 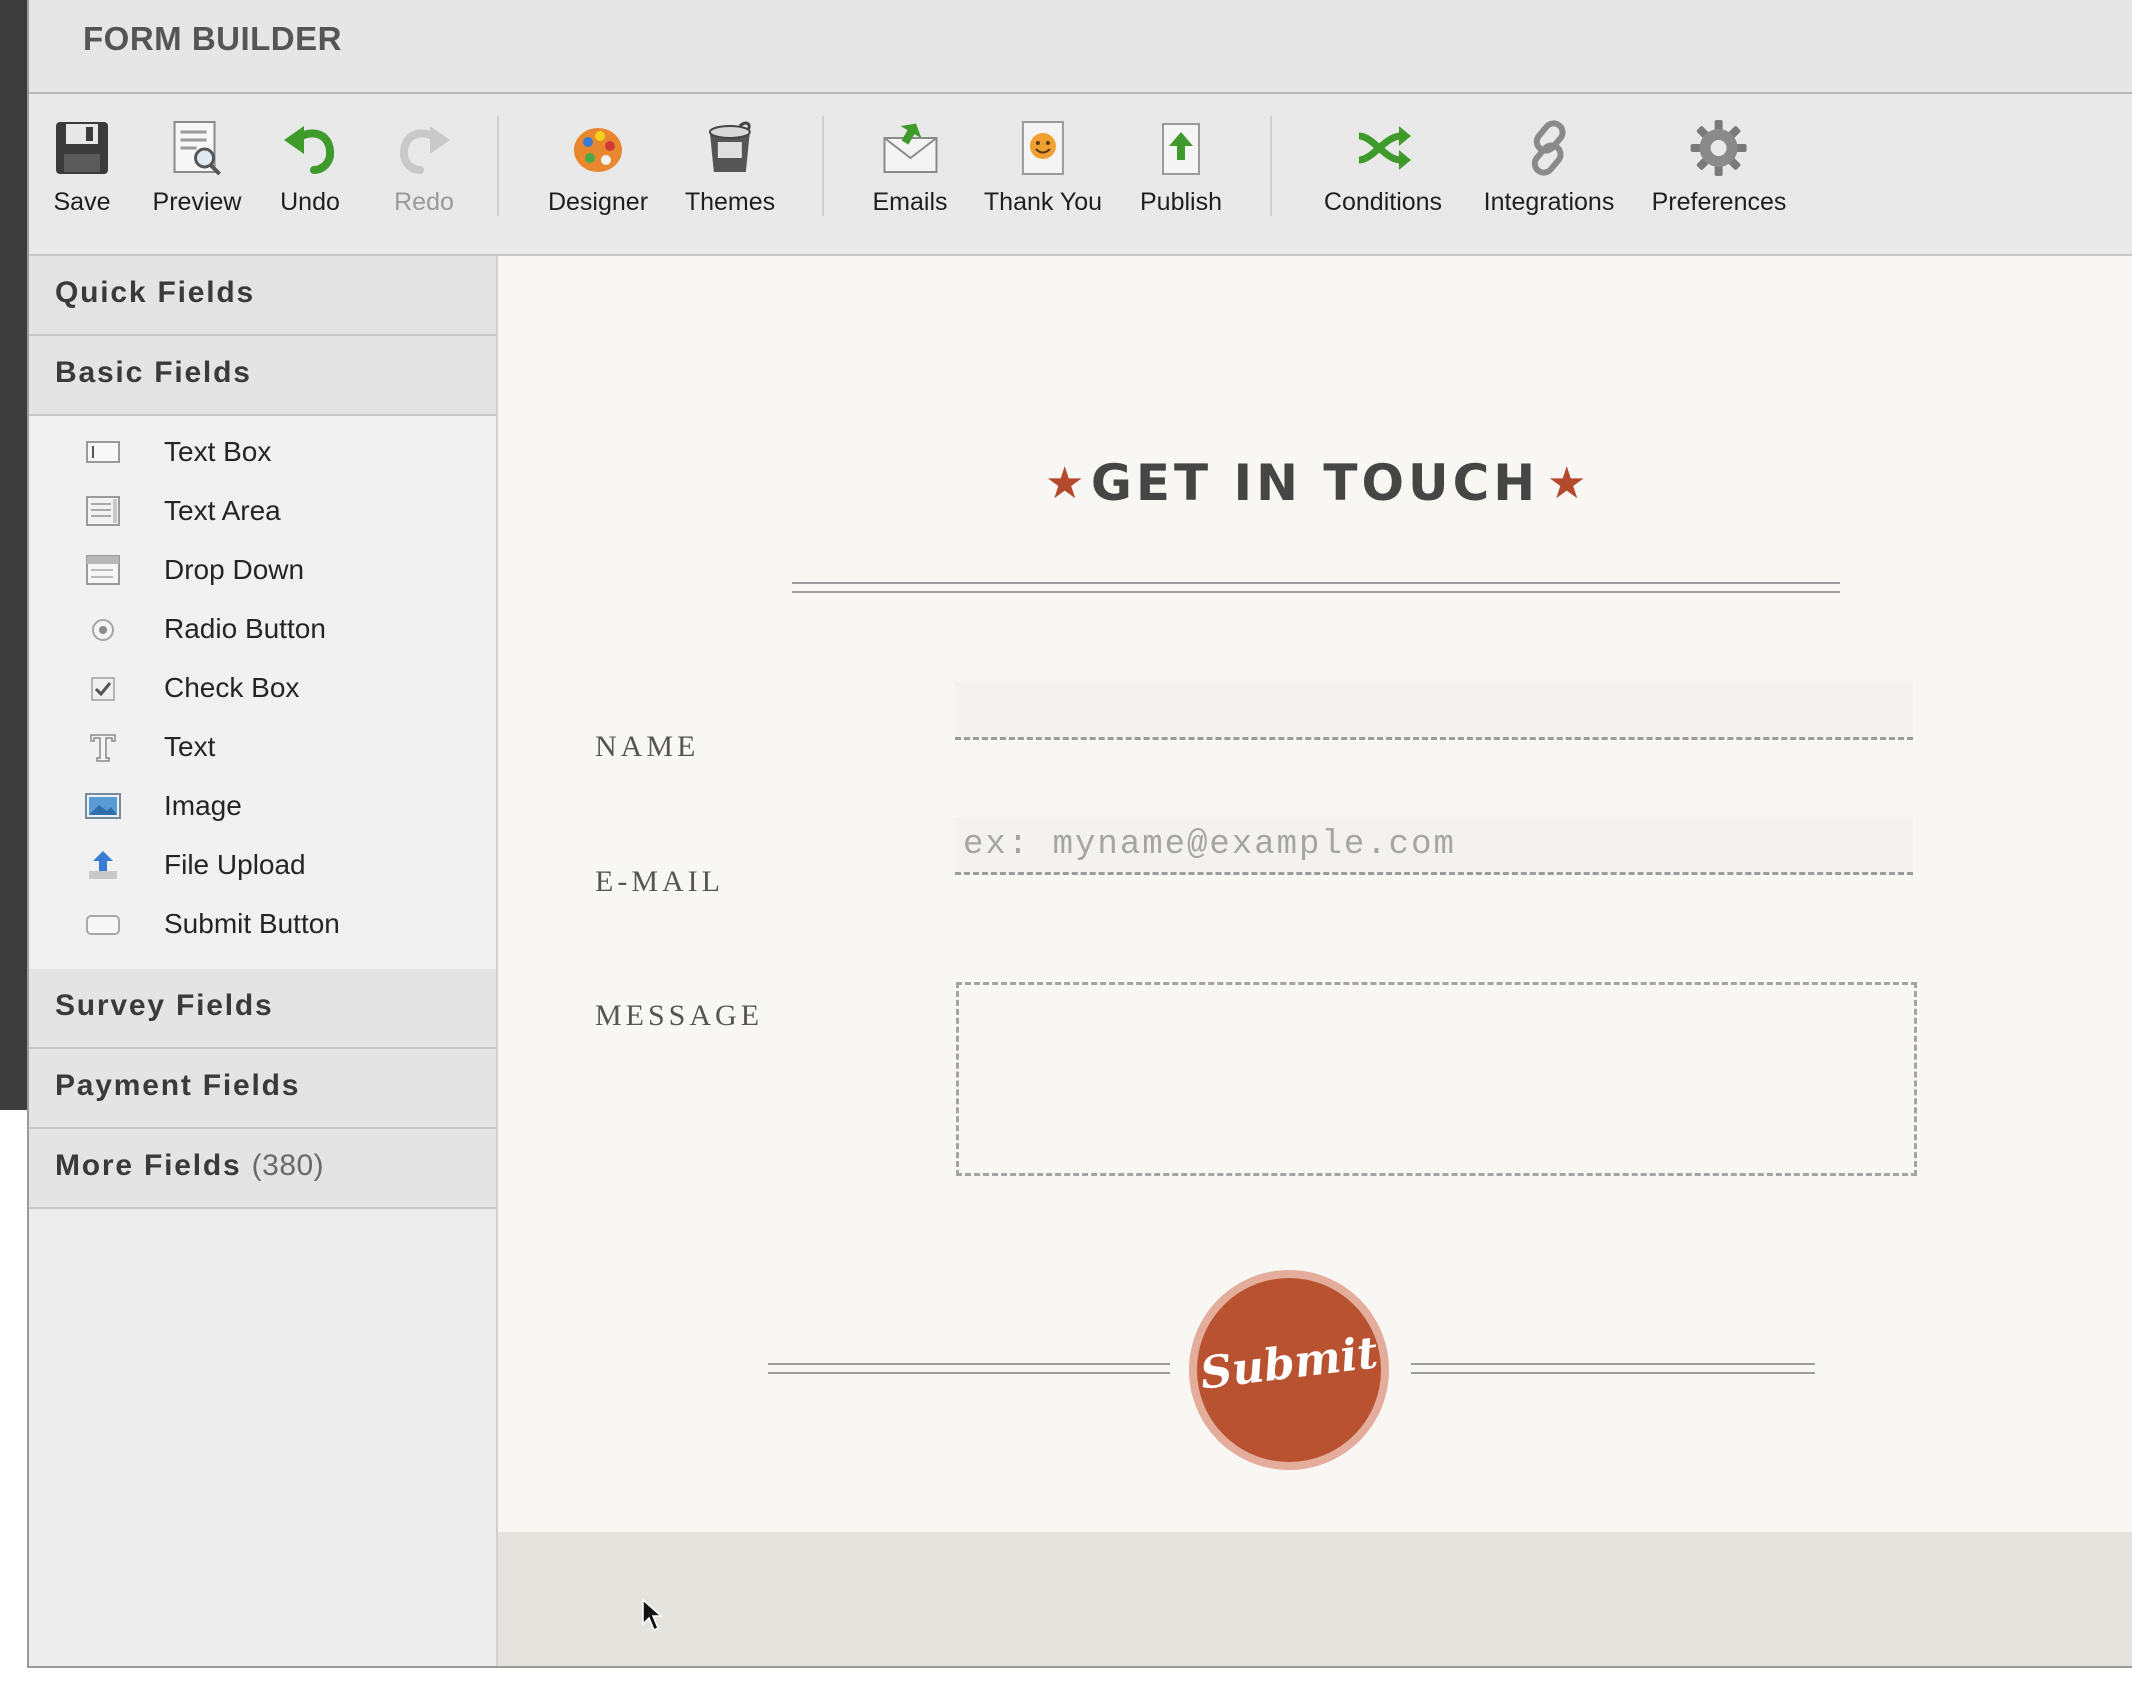 I want to click on category-count: (380), so click(x=288, y=1165).